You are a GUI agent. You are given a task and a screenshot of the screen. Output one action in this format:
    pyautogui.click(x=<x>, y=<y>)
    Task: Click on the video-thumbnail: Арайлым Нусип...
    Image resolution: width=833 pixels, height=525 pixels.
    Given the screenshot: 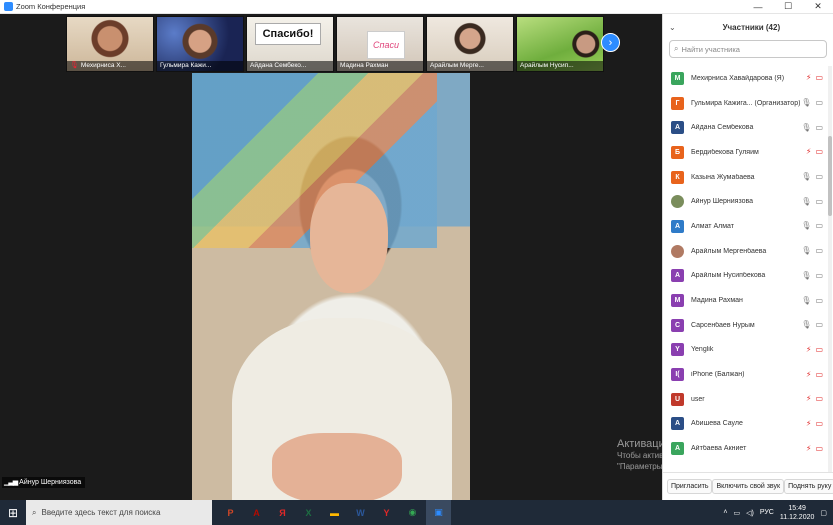 What is the action you would take?
    pyautogui.click(x=560, y=44)
    